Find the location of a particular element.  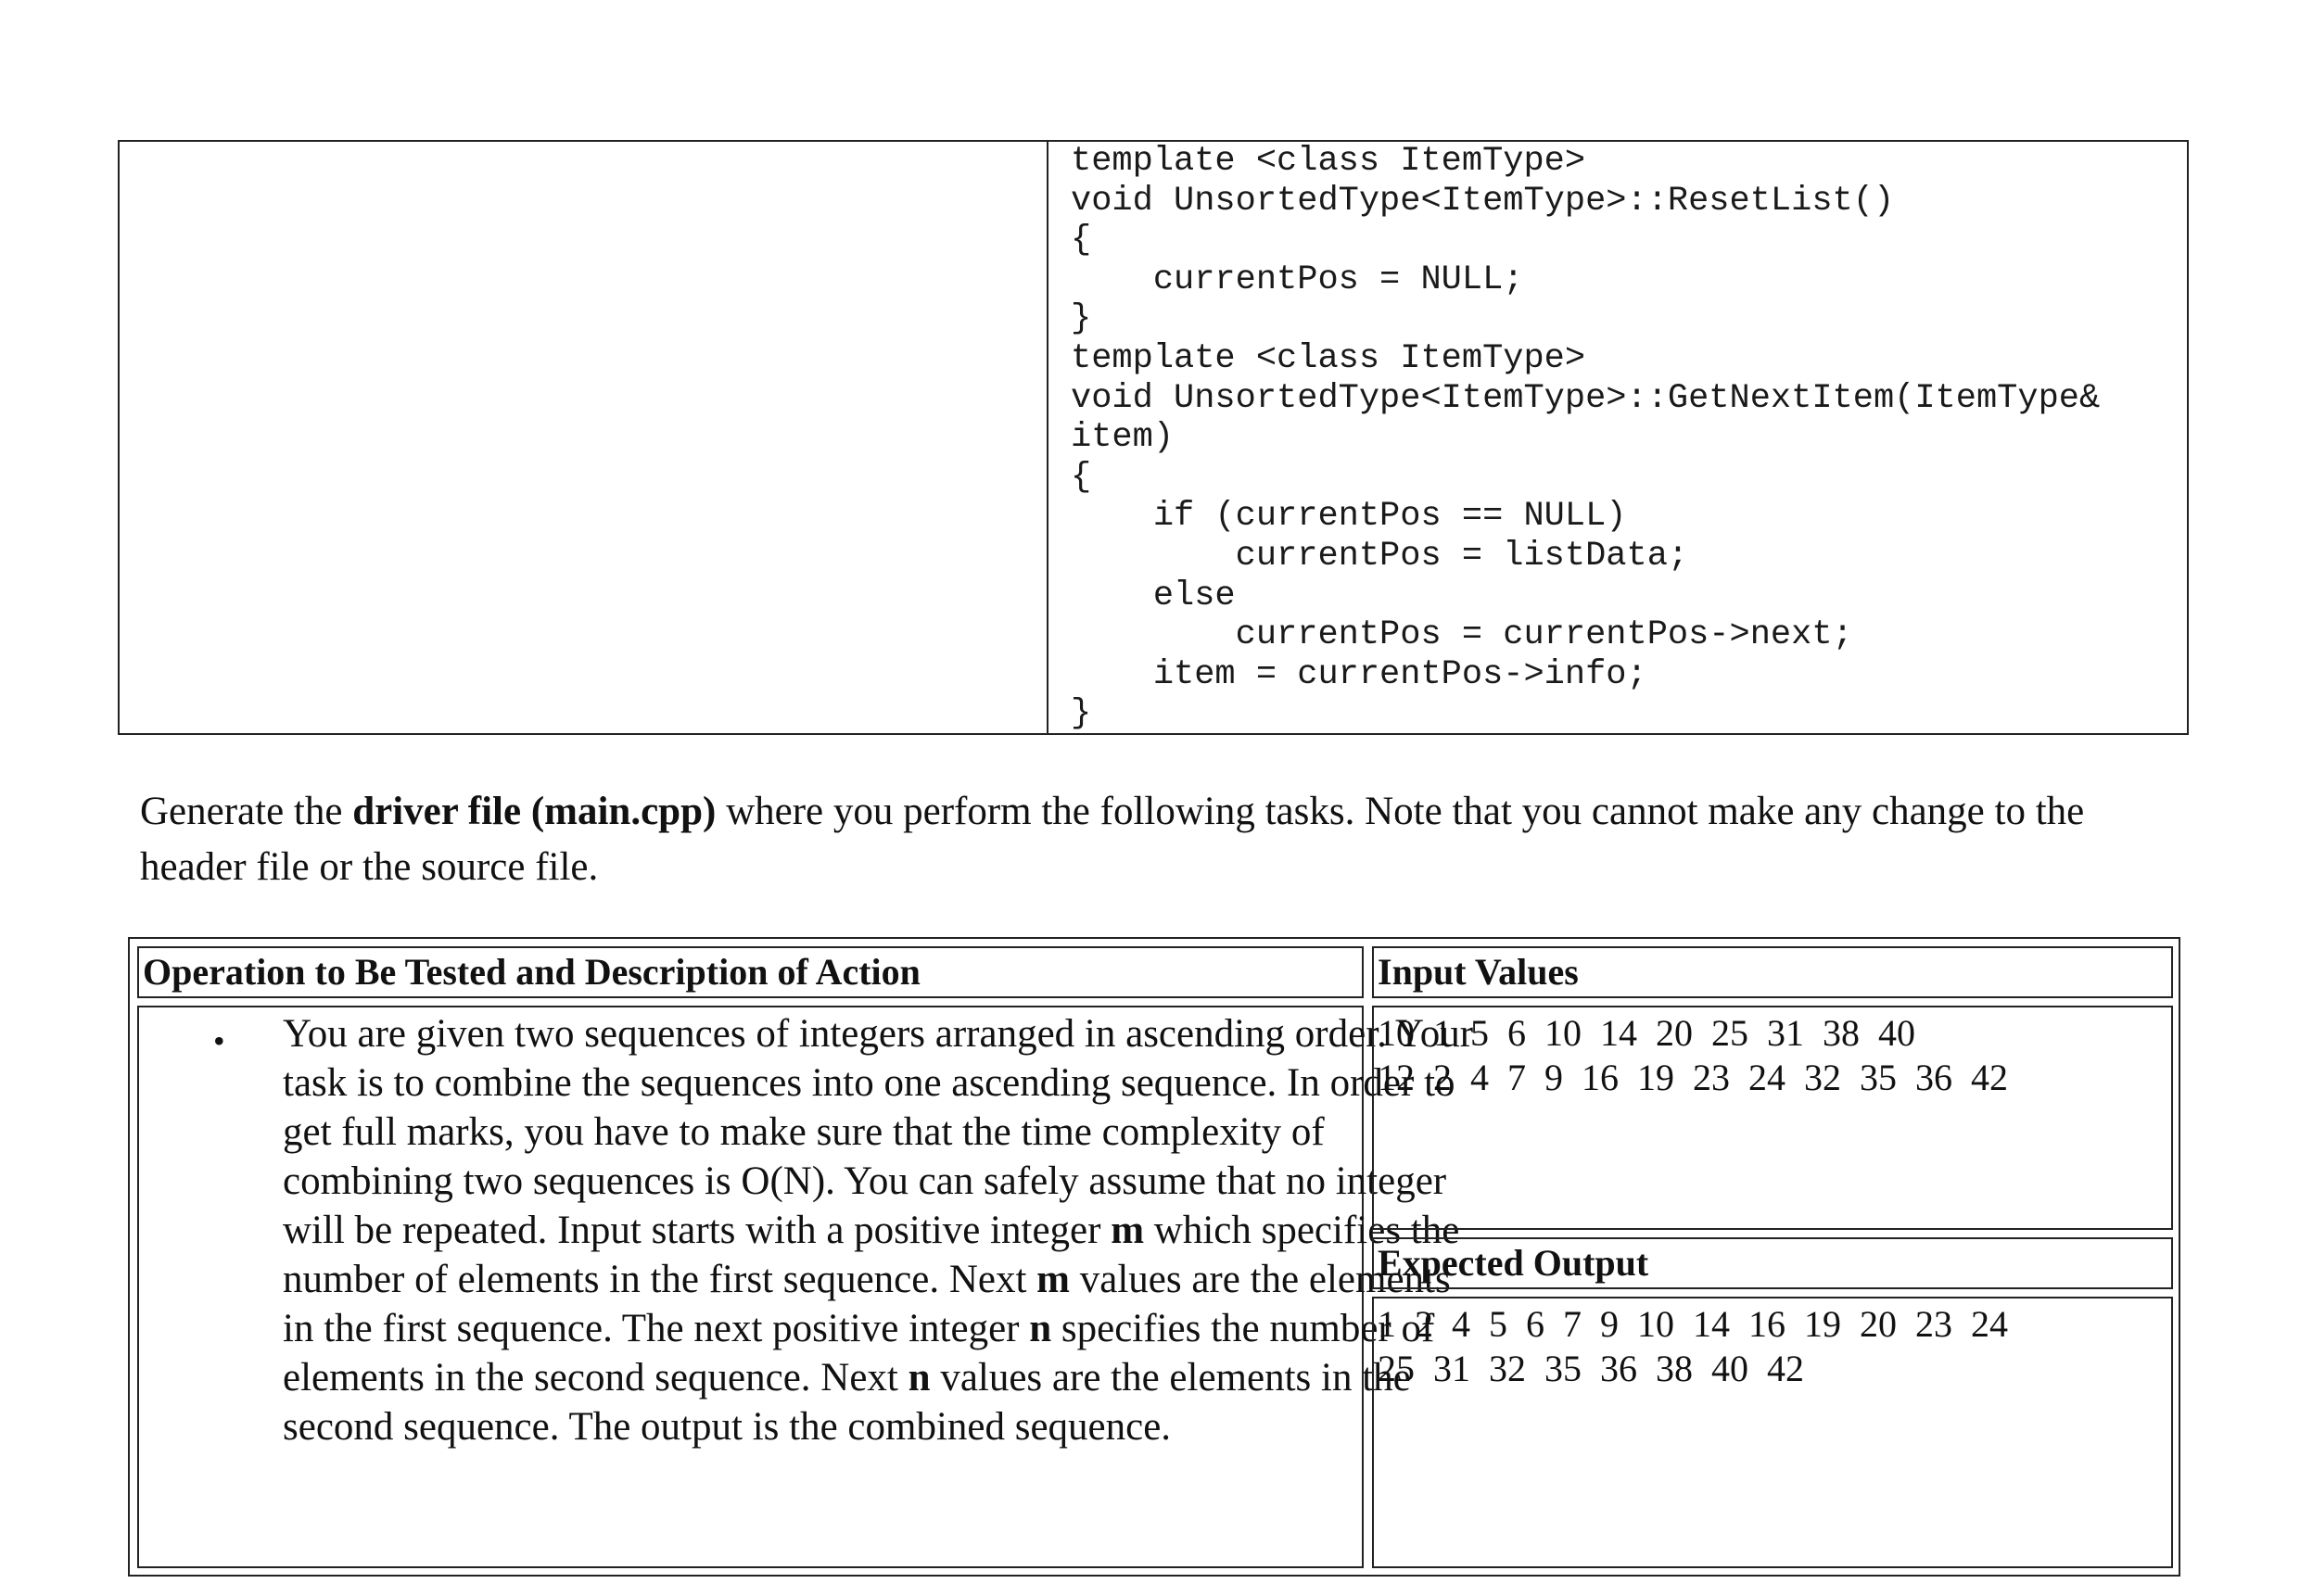

code-table-left-cell is located at coordinates (584, 437).